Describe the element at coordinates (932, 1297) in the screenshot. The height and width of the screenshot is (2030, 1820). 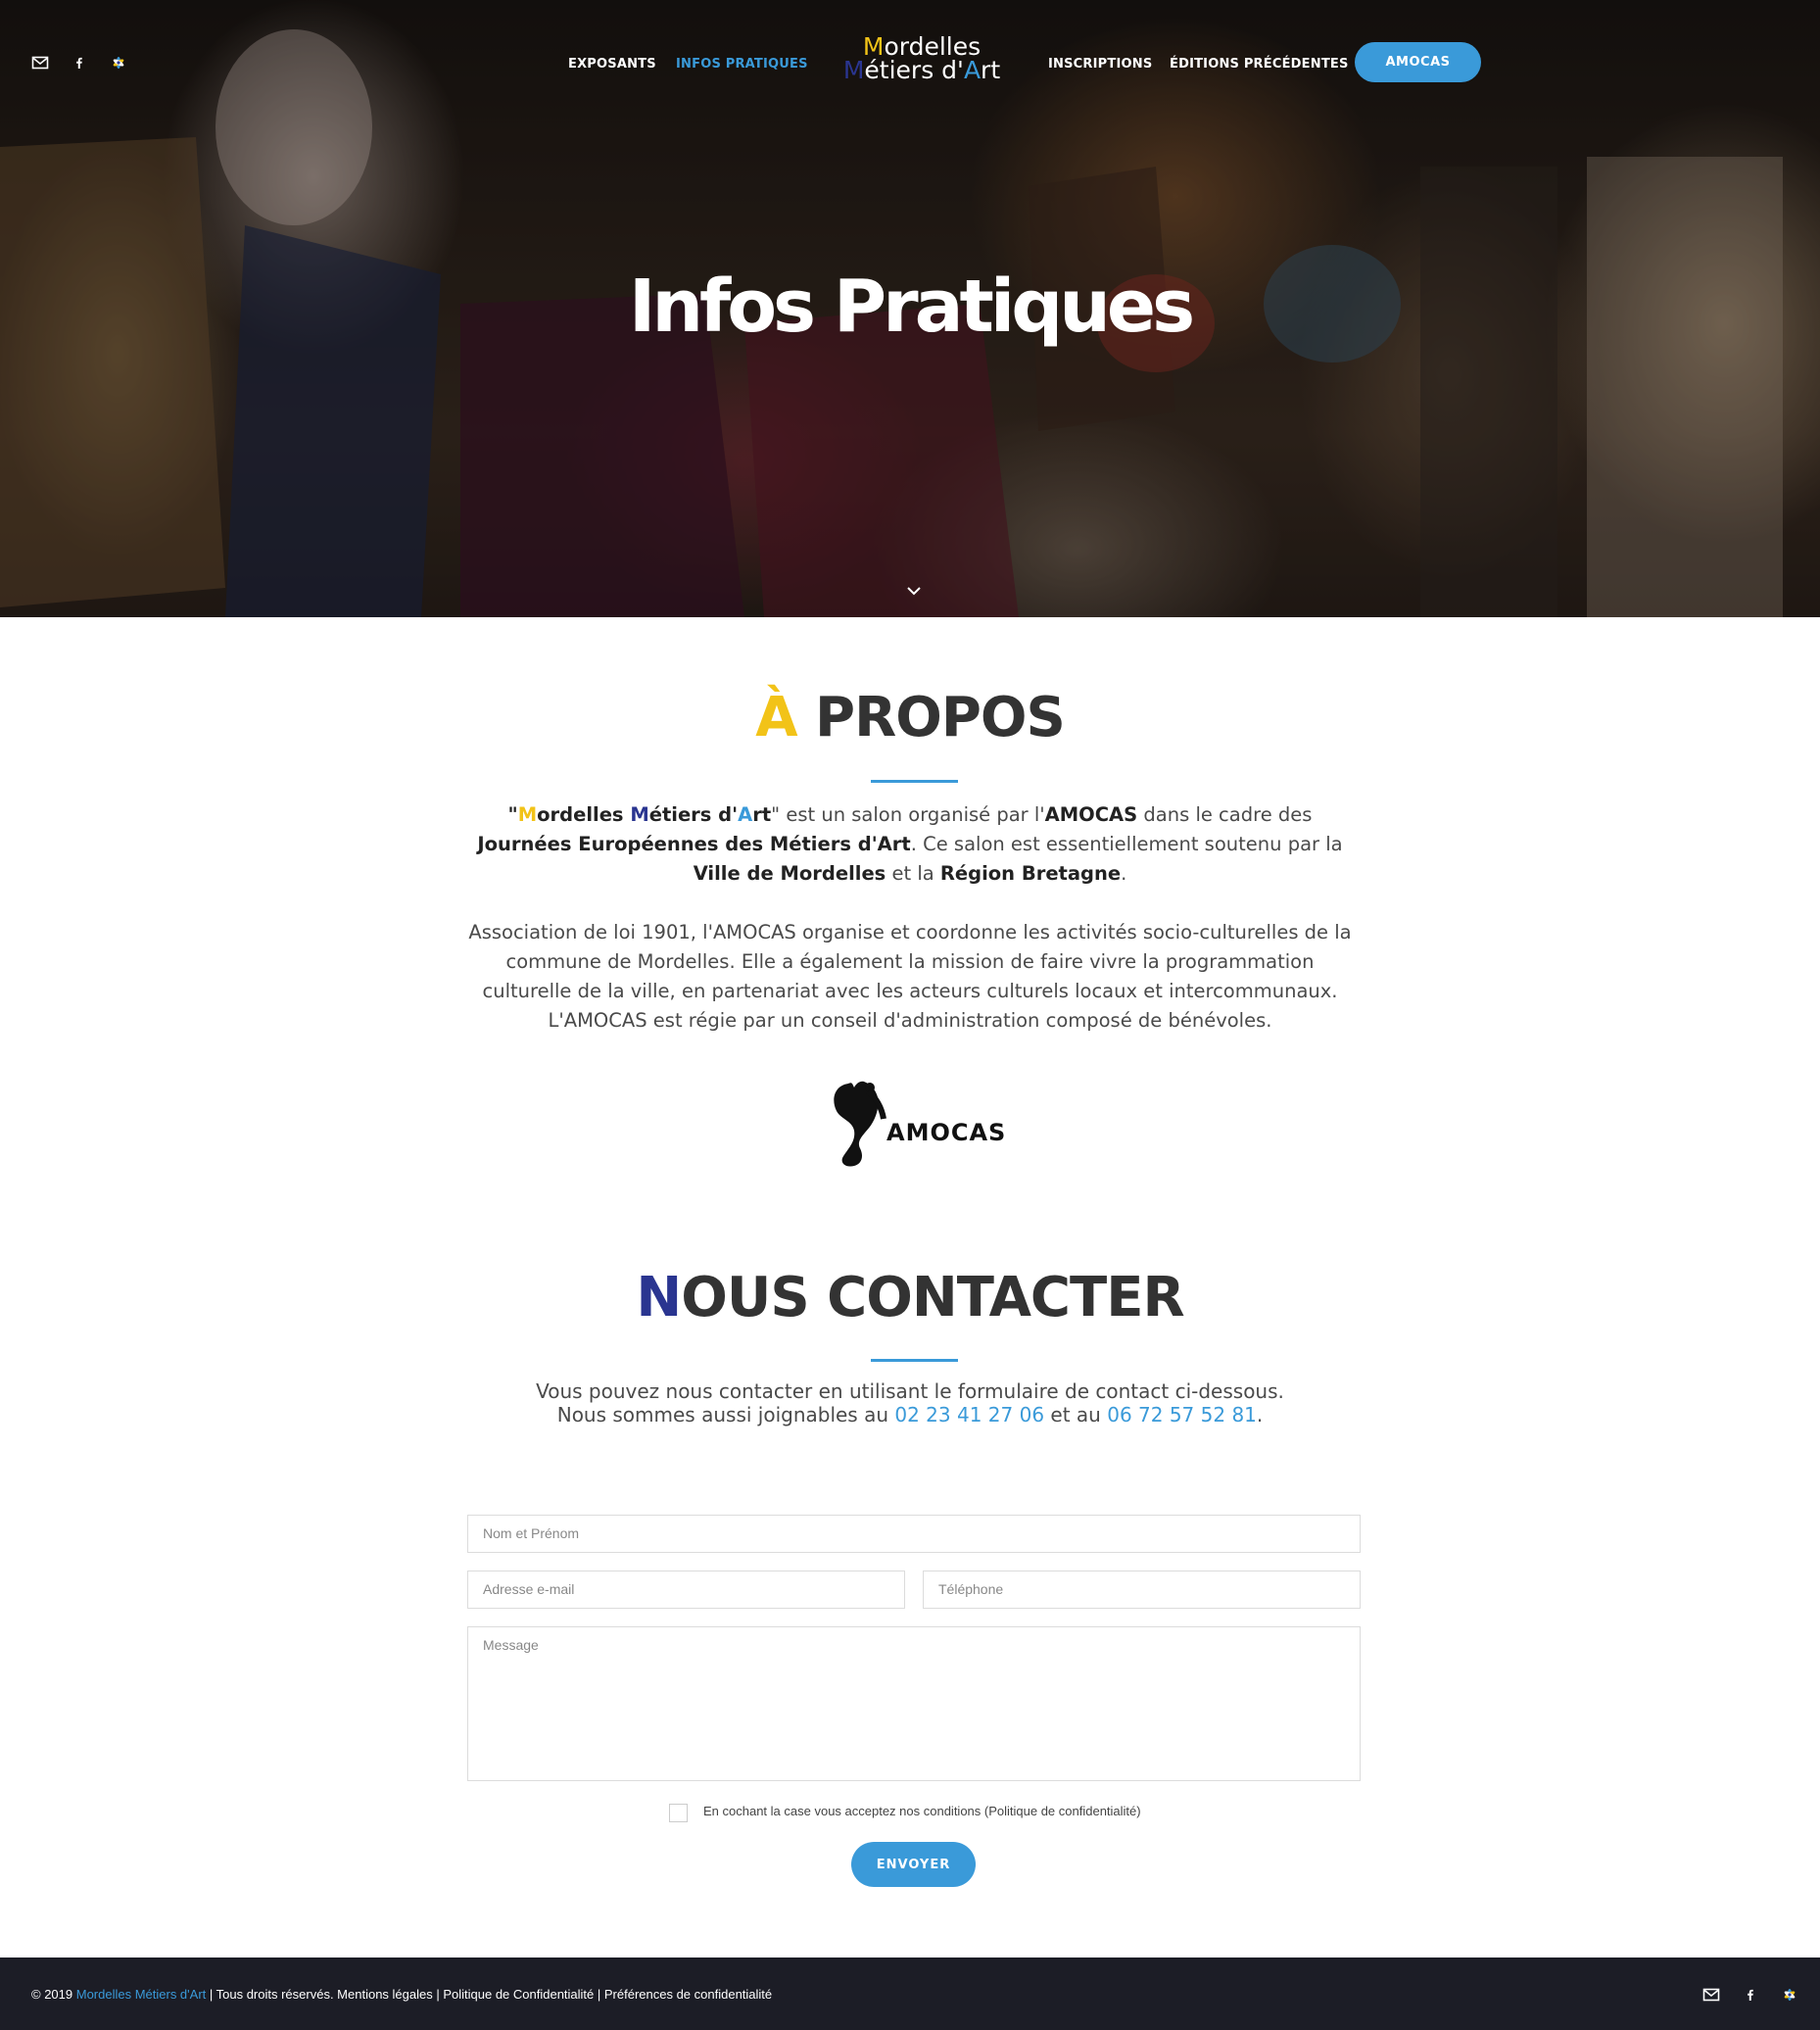
I see `contact-title-rest: OUS CONTACTER` at that location.